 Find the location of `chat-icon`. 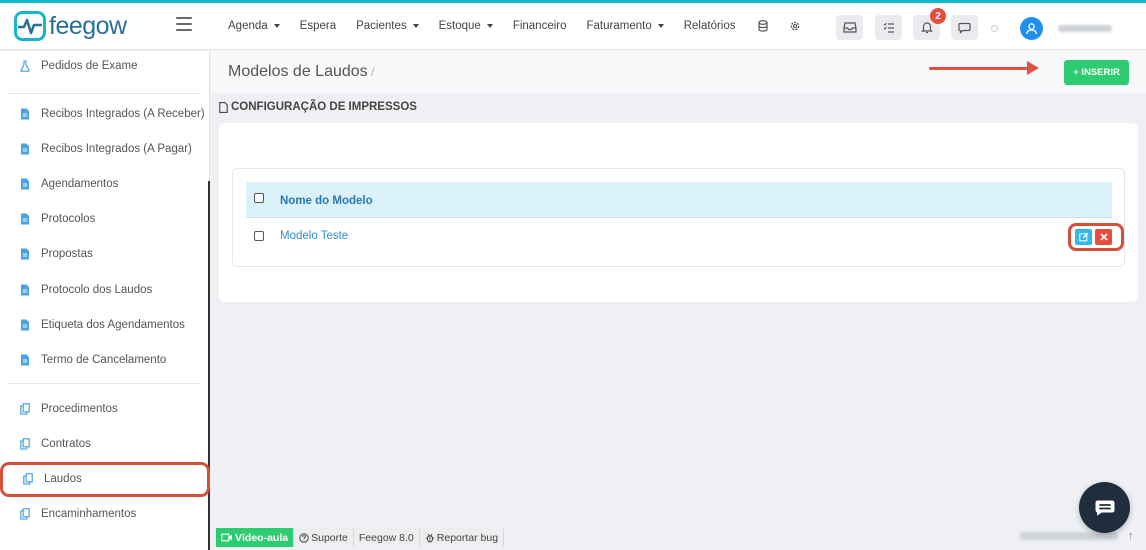

chat-icon is located at coordinates (1104, 507).